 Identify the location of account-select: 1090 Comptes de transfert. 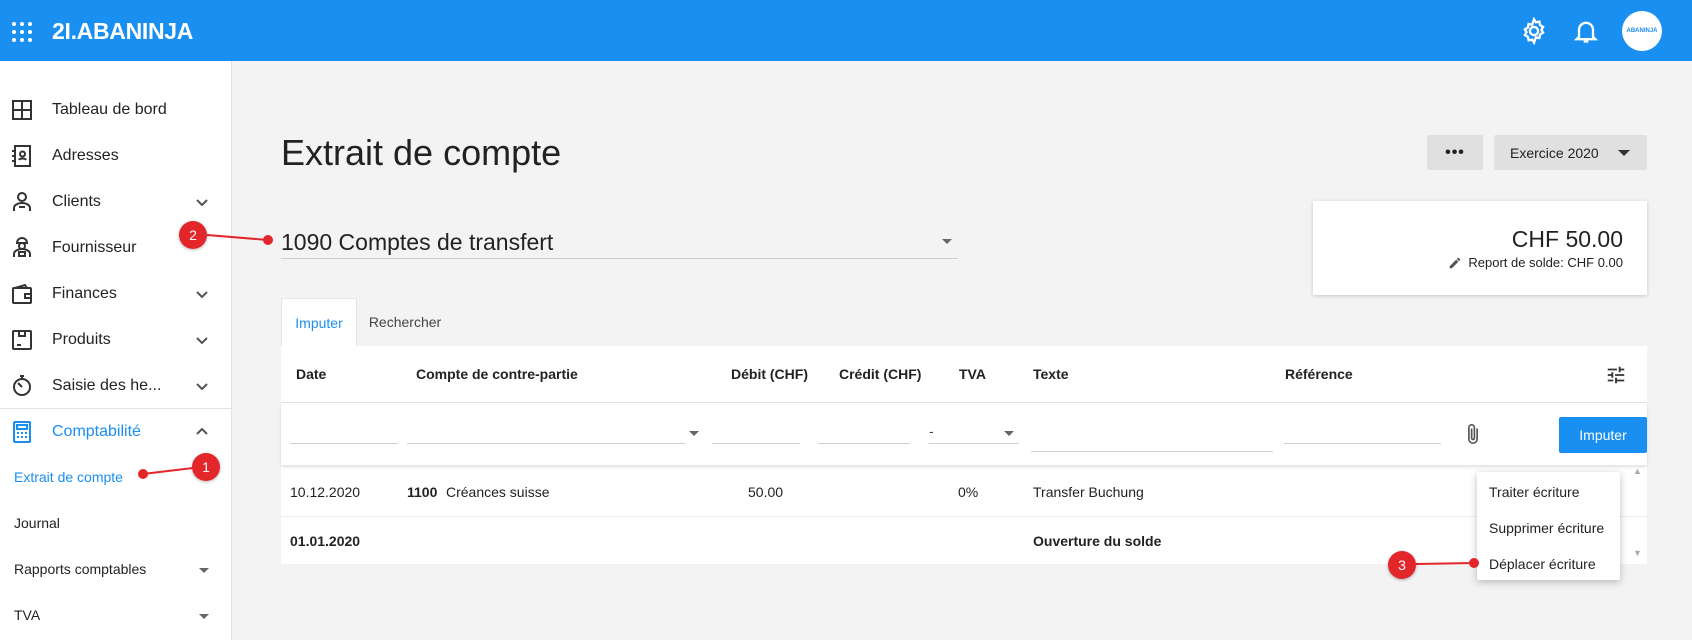
(619, 241).